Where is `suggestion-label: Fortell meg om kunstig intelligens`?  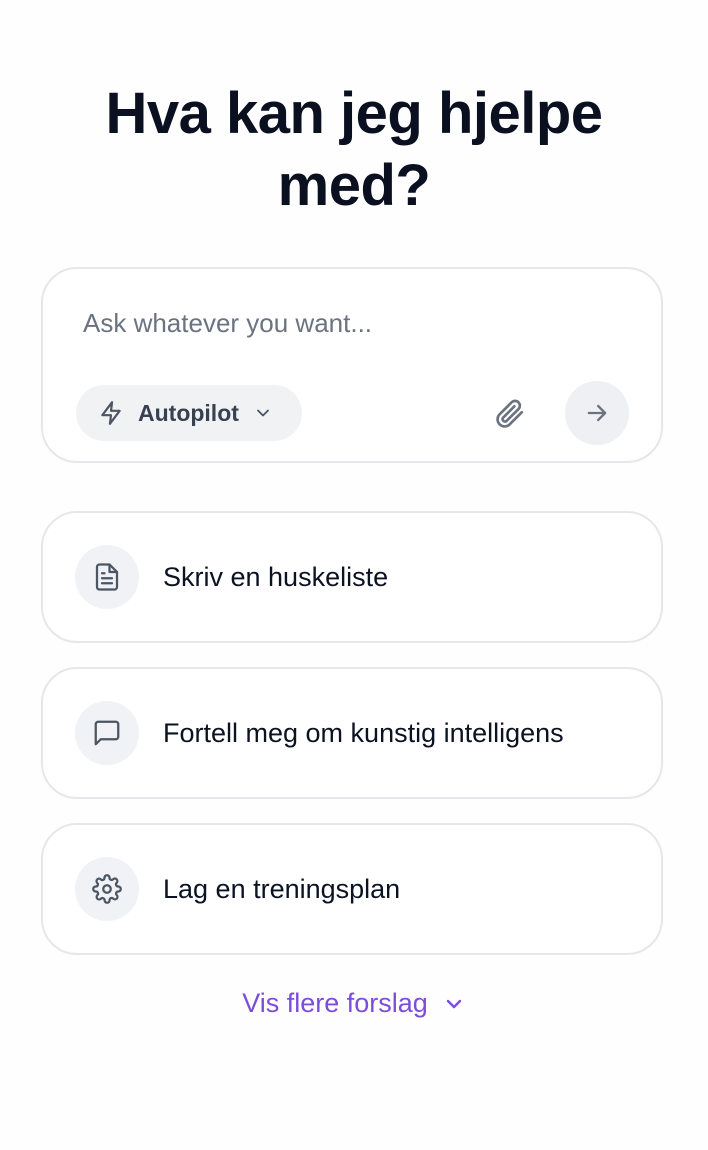 suggestion-label: Fortell meg om kunstig intelligens is located at coordinates (363, 732).